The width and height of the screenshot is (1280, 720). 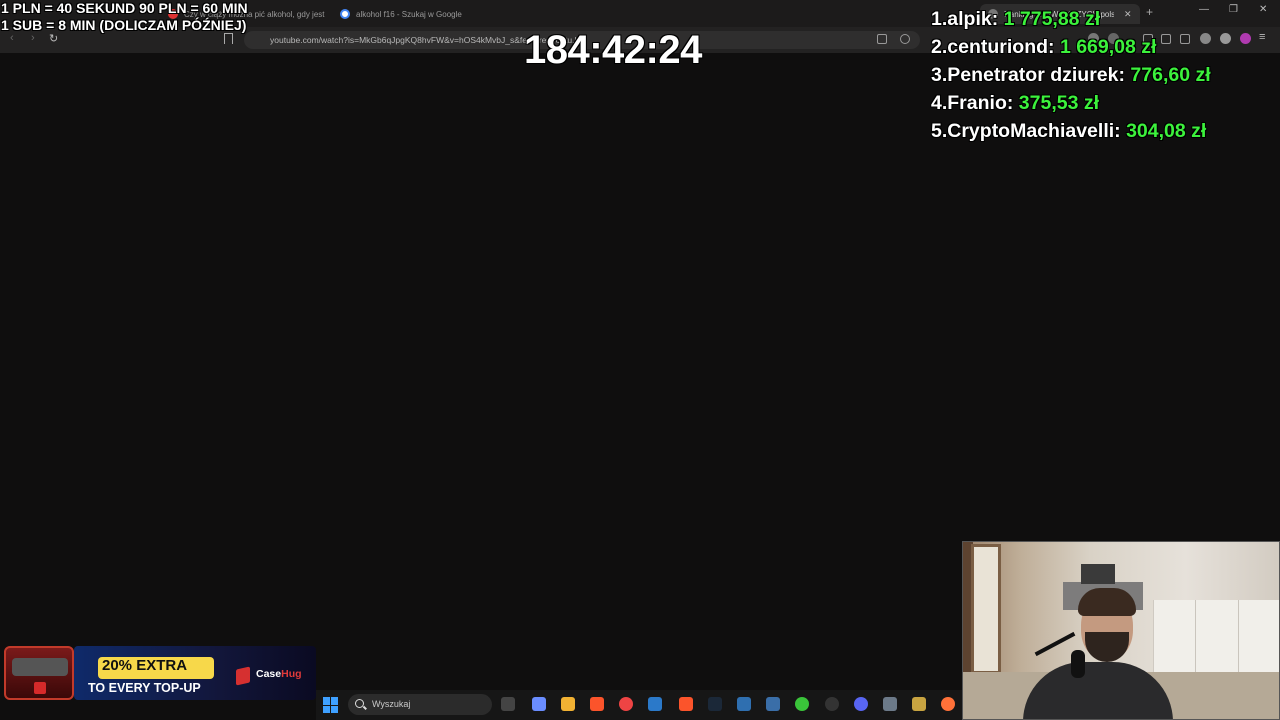 I want to click on windows-start-icon, so click(x=331, y=705).